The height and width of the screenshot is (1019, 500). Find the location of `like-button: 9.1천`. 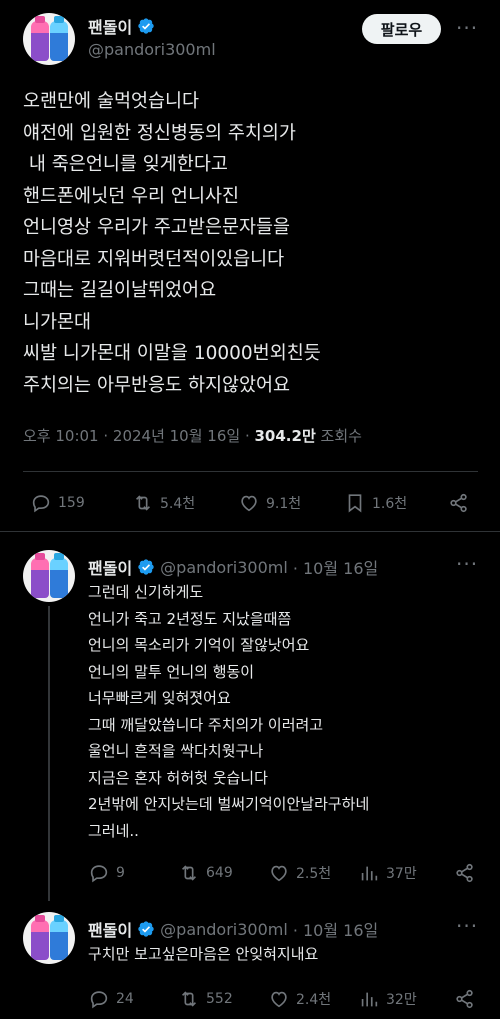

like-button: 9.1천 is located at coordinates (291, 503).